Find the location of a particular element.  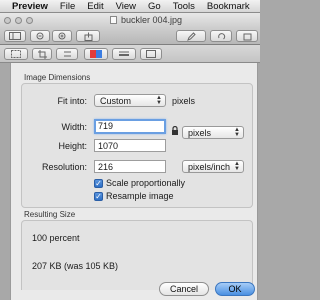

result-percent: 100 percent is located at coordinates (56, 238).